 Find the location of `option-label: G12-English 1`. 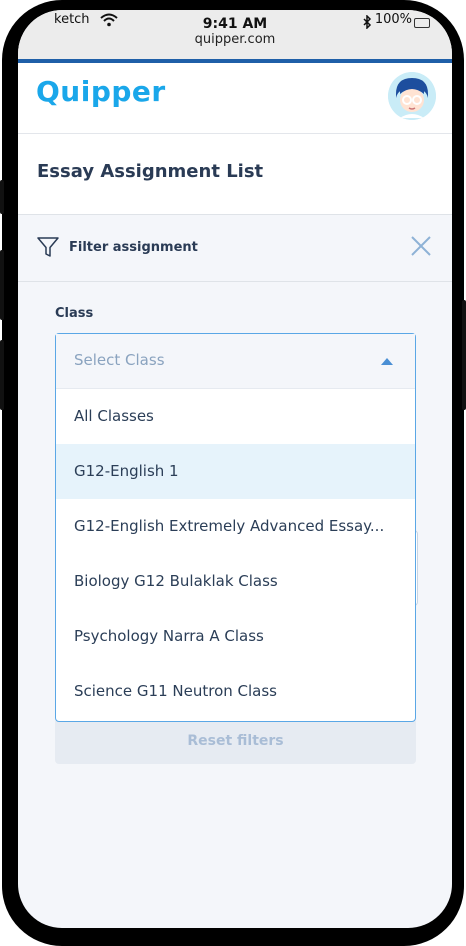

option-label: G12-English 1 is located at coordinates (126, 471).